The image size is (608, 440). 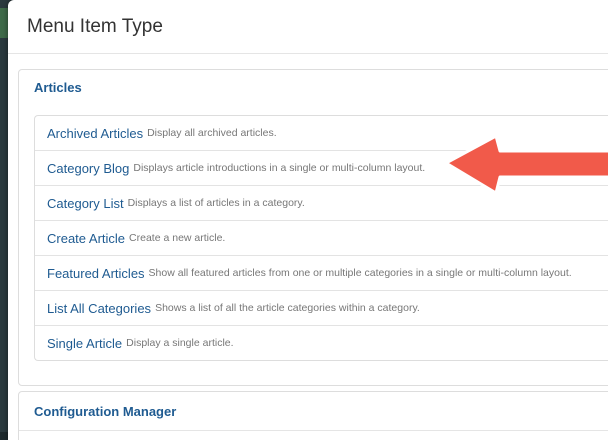 What do you see at coordinates (86, 238) in the screenshot?
I see `menu-item-create-article: Create Article` at bounding box center [86, 238].